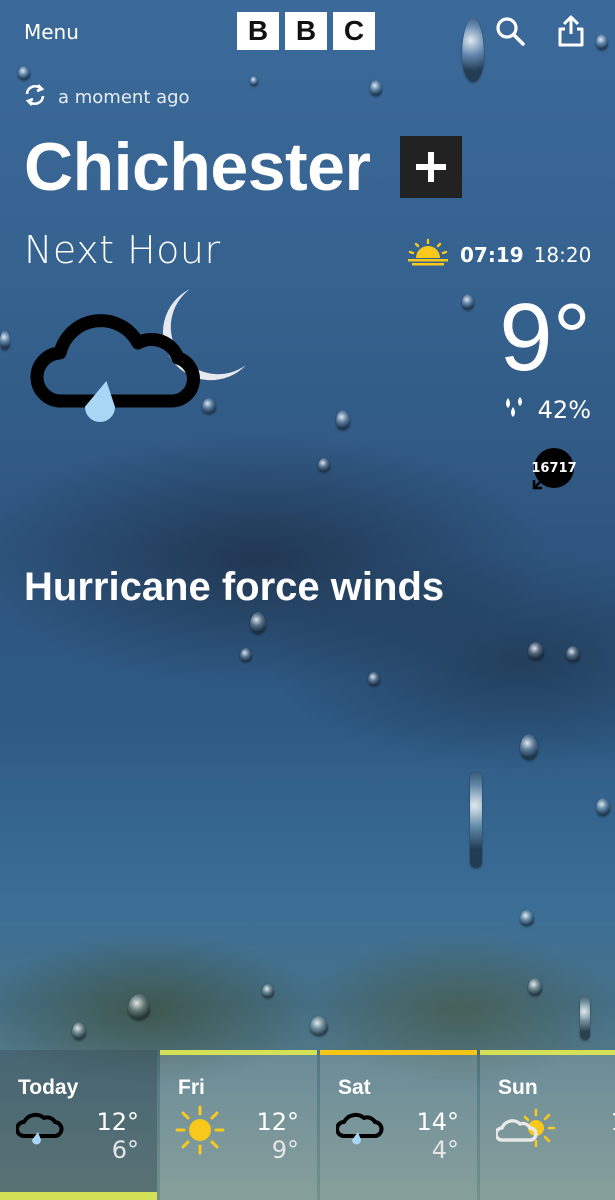  Describe the element at coordinates (525, 1133) in the screenshot. I see `sun-cloud-icon` at that location.